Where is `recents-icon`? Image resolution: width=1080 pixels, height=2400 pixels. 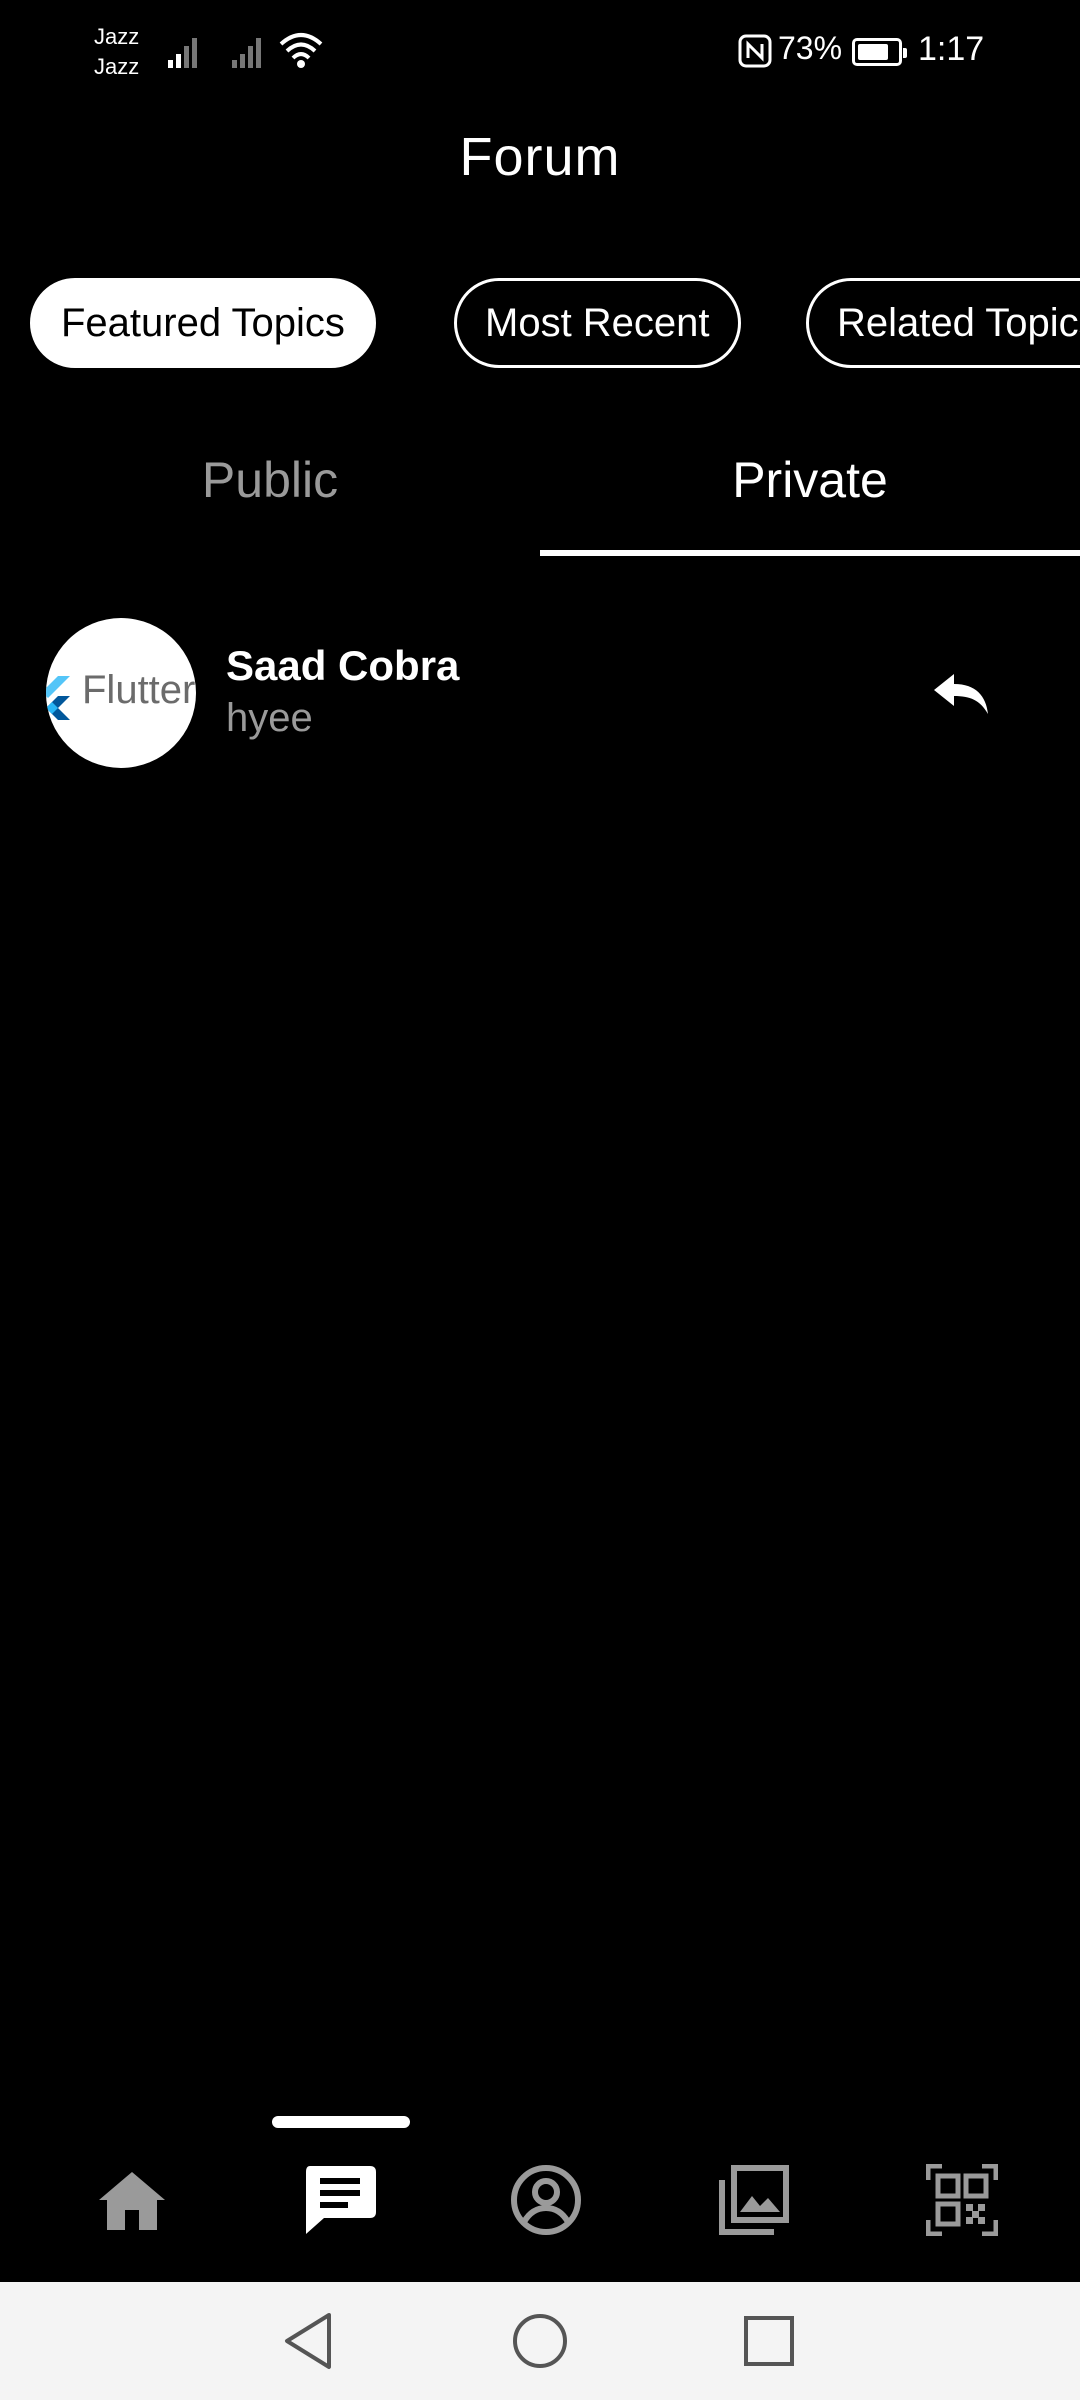
recents-icon is located at coordinates (769, 2341).